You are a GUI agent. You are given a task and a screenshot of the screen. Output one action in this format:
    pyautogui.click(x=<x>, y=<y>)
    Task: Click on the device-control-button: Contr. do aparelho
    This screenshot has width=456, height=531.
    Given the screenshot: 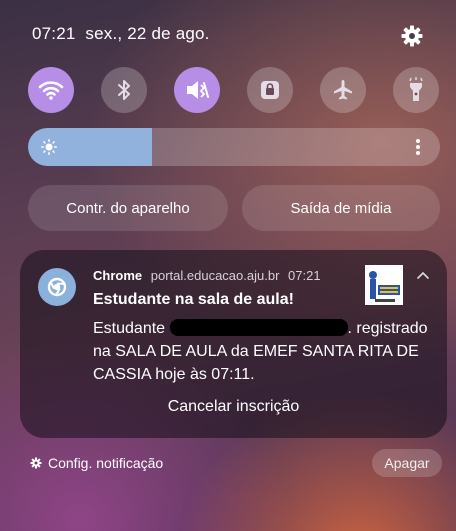 What is the action you would take?
    pyautogui.click(x=128, y=208)
    